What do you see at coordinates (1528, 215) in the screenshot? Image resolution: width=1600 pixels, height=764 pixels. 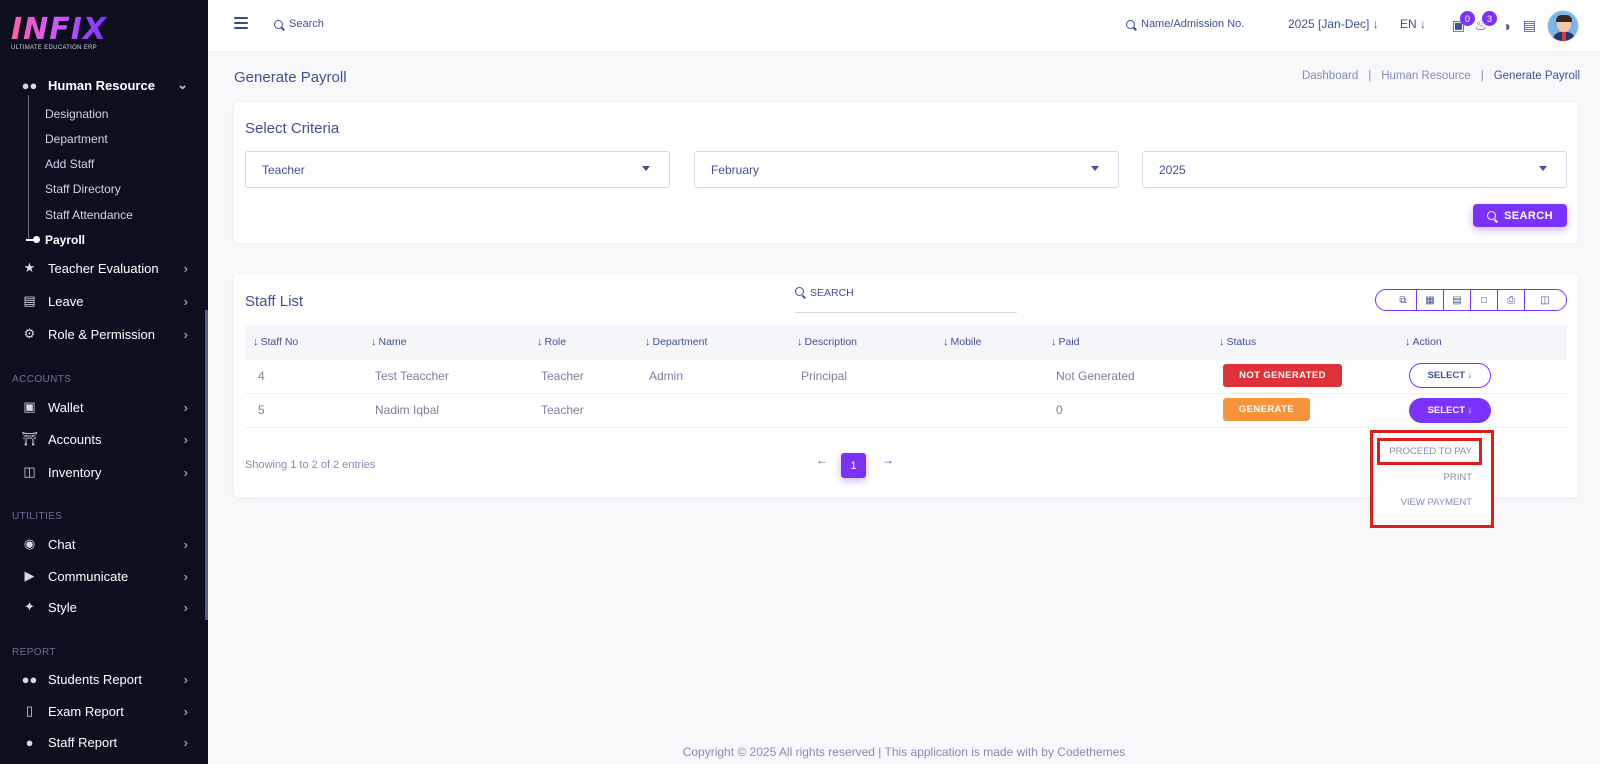 I see `search-button-label: SEARCH` at bounding box center [1528, 215].